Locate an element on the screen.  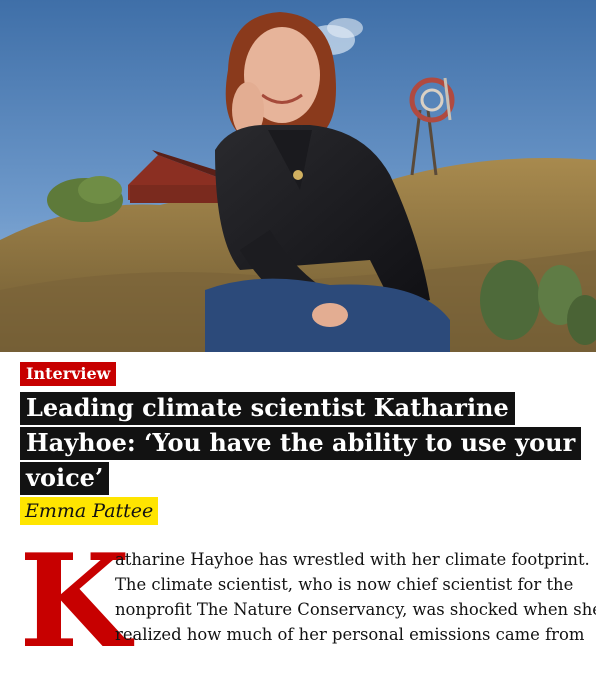
drop-cap: K is located at coordinates (75, 602).